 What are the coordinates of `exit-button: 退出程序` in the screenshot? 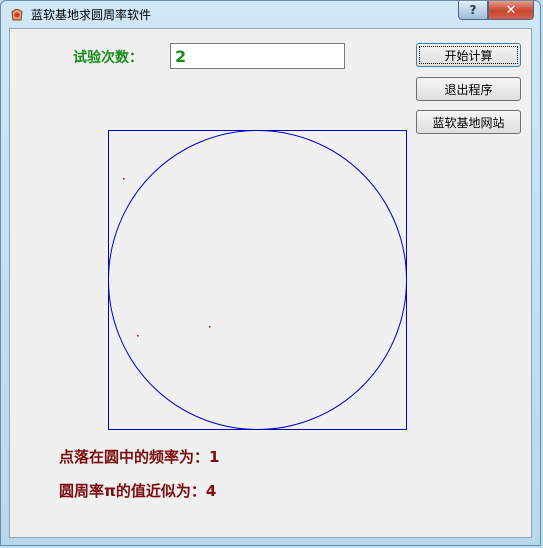 It's located at (468, 89).